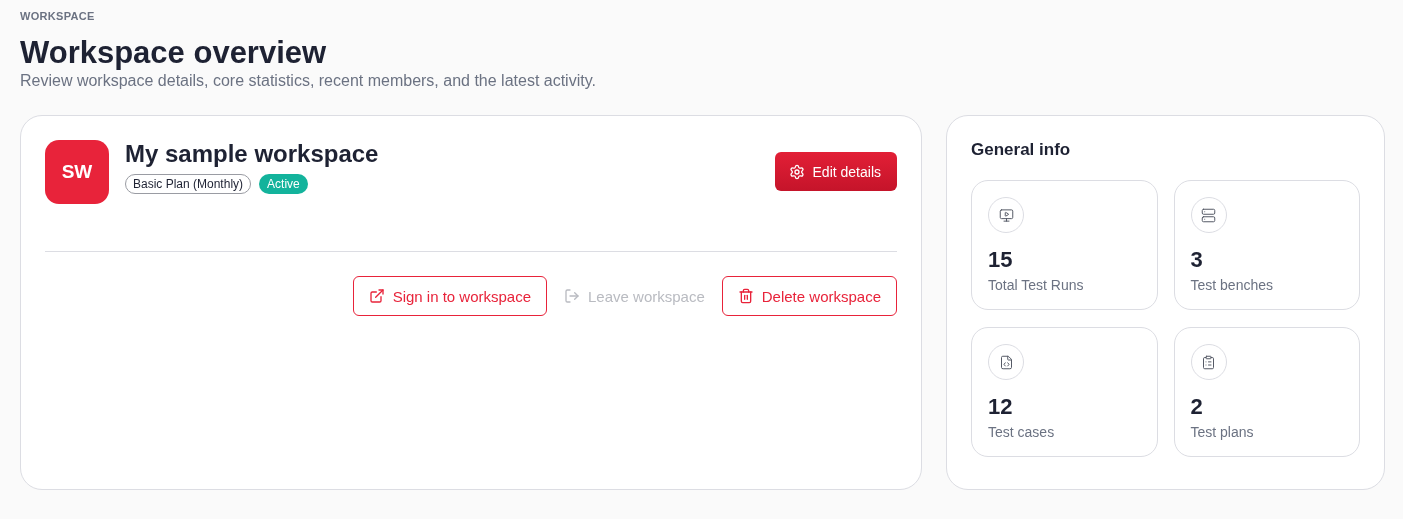  I want to click on stat-label: Total Test Runs, so click(1036, 285).